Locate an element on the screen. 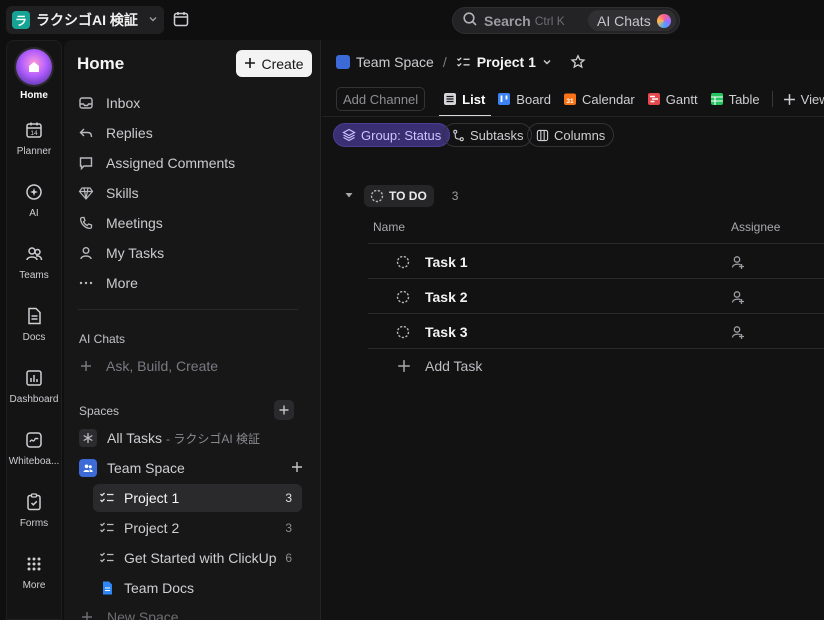 Image resolution: width=824 pixels, height=620 pixels. add-to-space-icon is located at coordinates (297, 468).